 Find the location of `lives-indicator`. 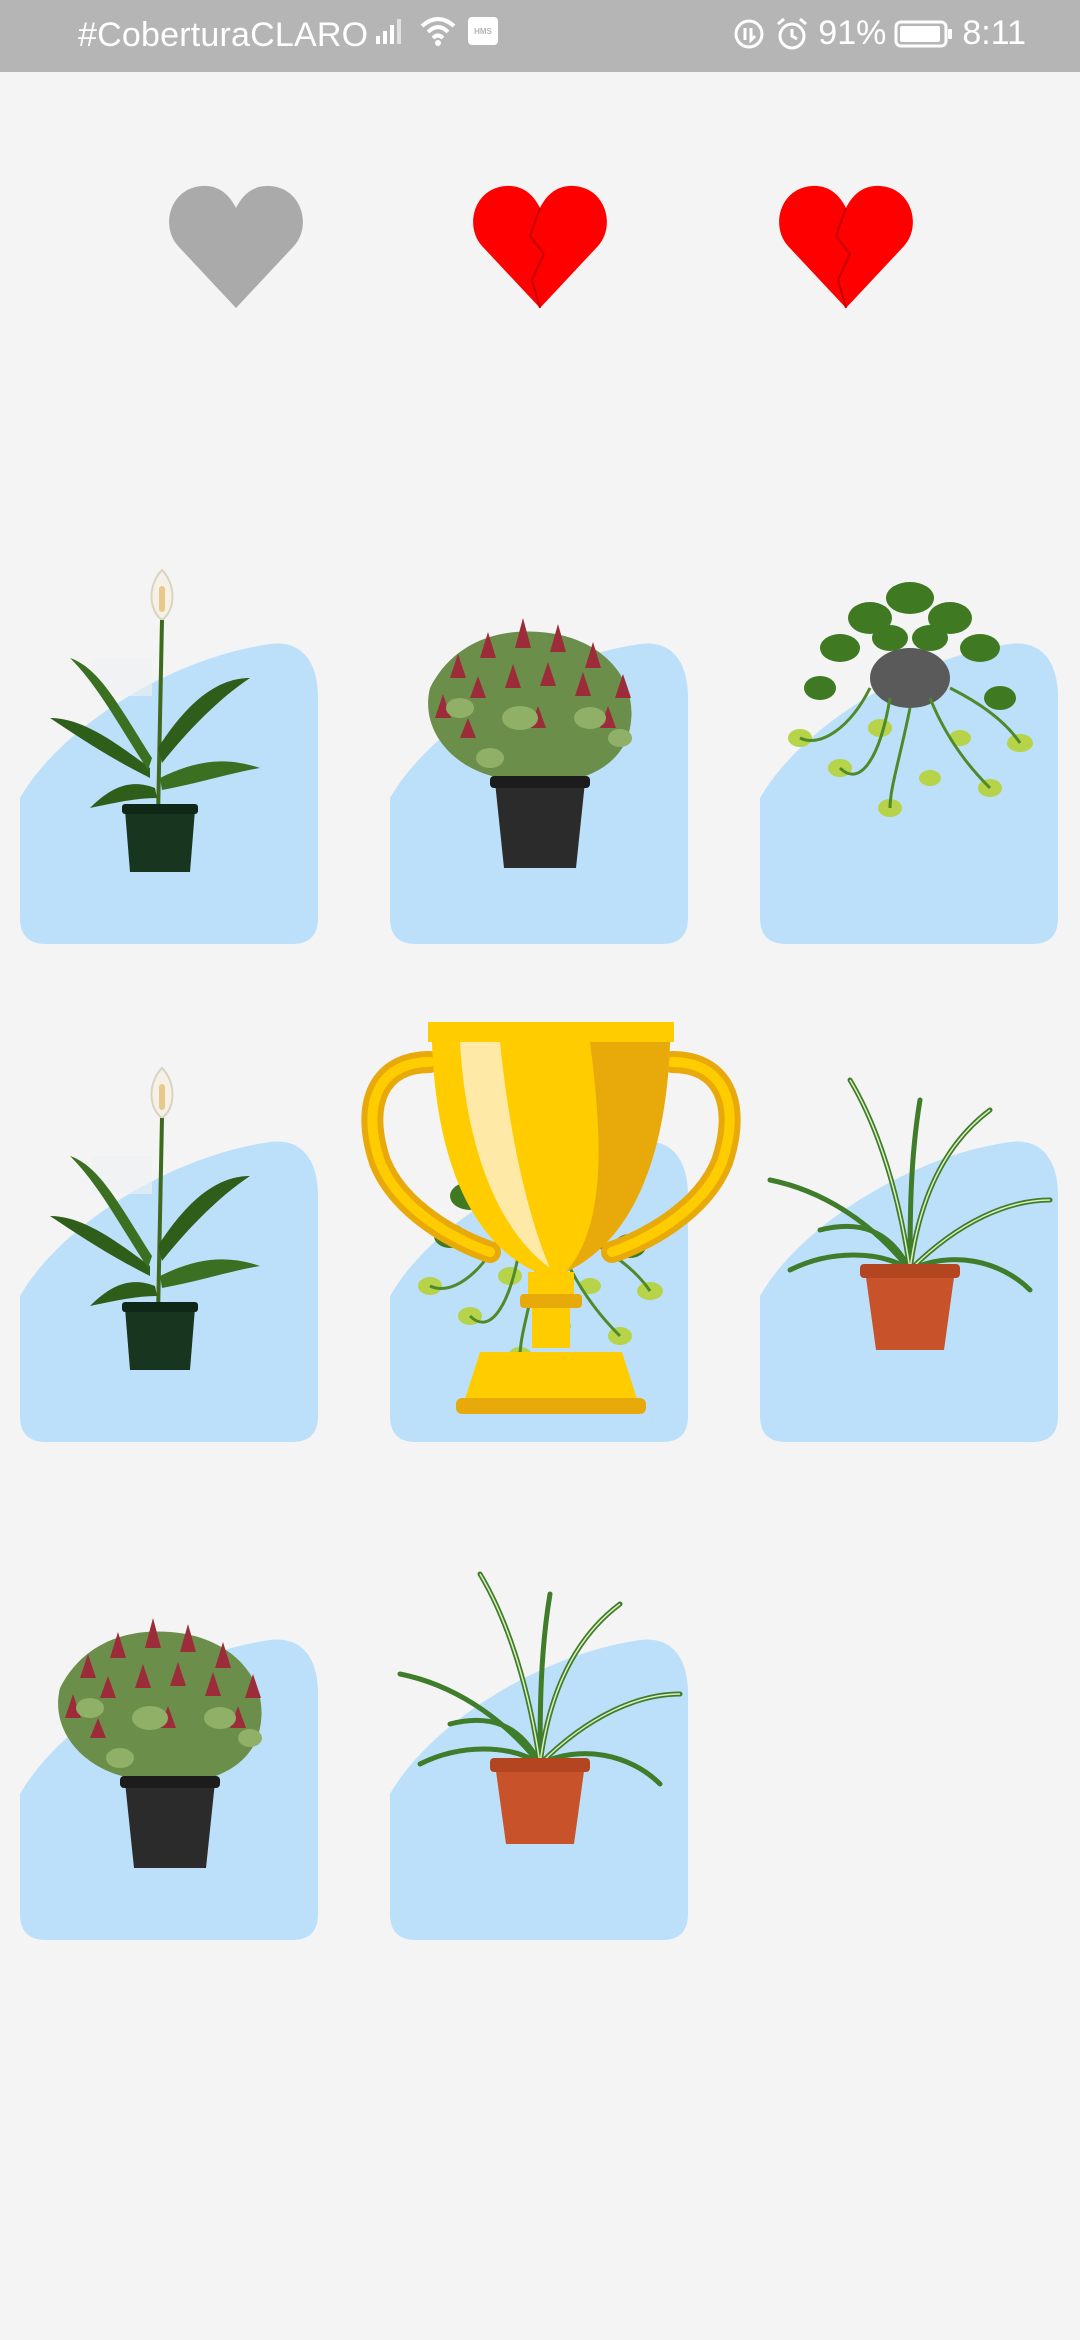

lives-indicator is located at coordinates (540, 250).